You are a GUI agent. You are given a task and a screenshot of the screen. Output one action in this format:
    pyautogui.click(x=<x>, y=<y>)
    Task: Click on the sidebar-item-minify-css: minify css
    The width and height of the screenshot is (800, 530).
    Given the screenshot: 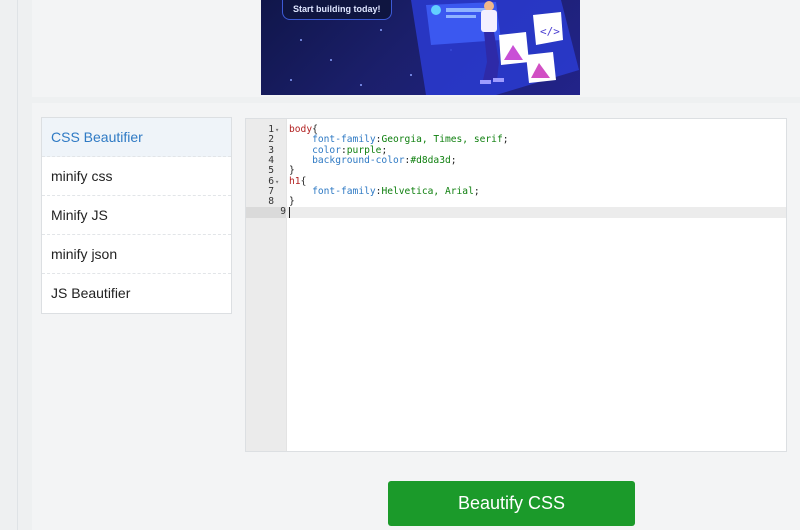 What is the action you would take?
    pyautogui.click(x=136, y=176)
    